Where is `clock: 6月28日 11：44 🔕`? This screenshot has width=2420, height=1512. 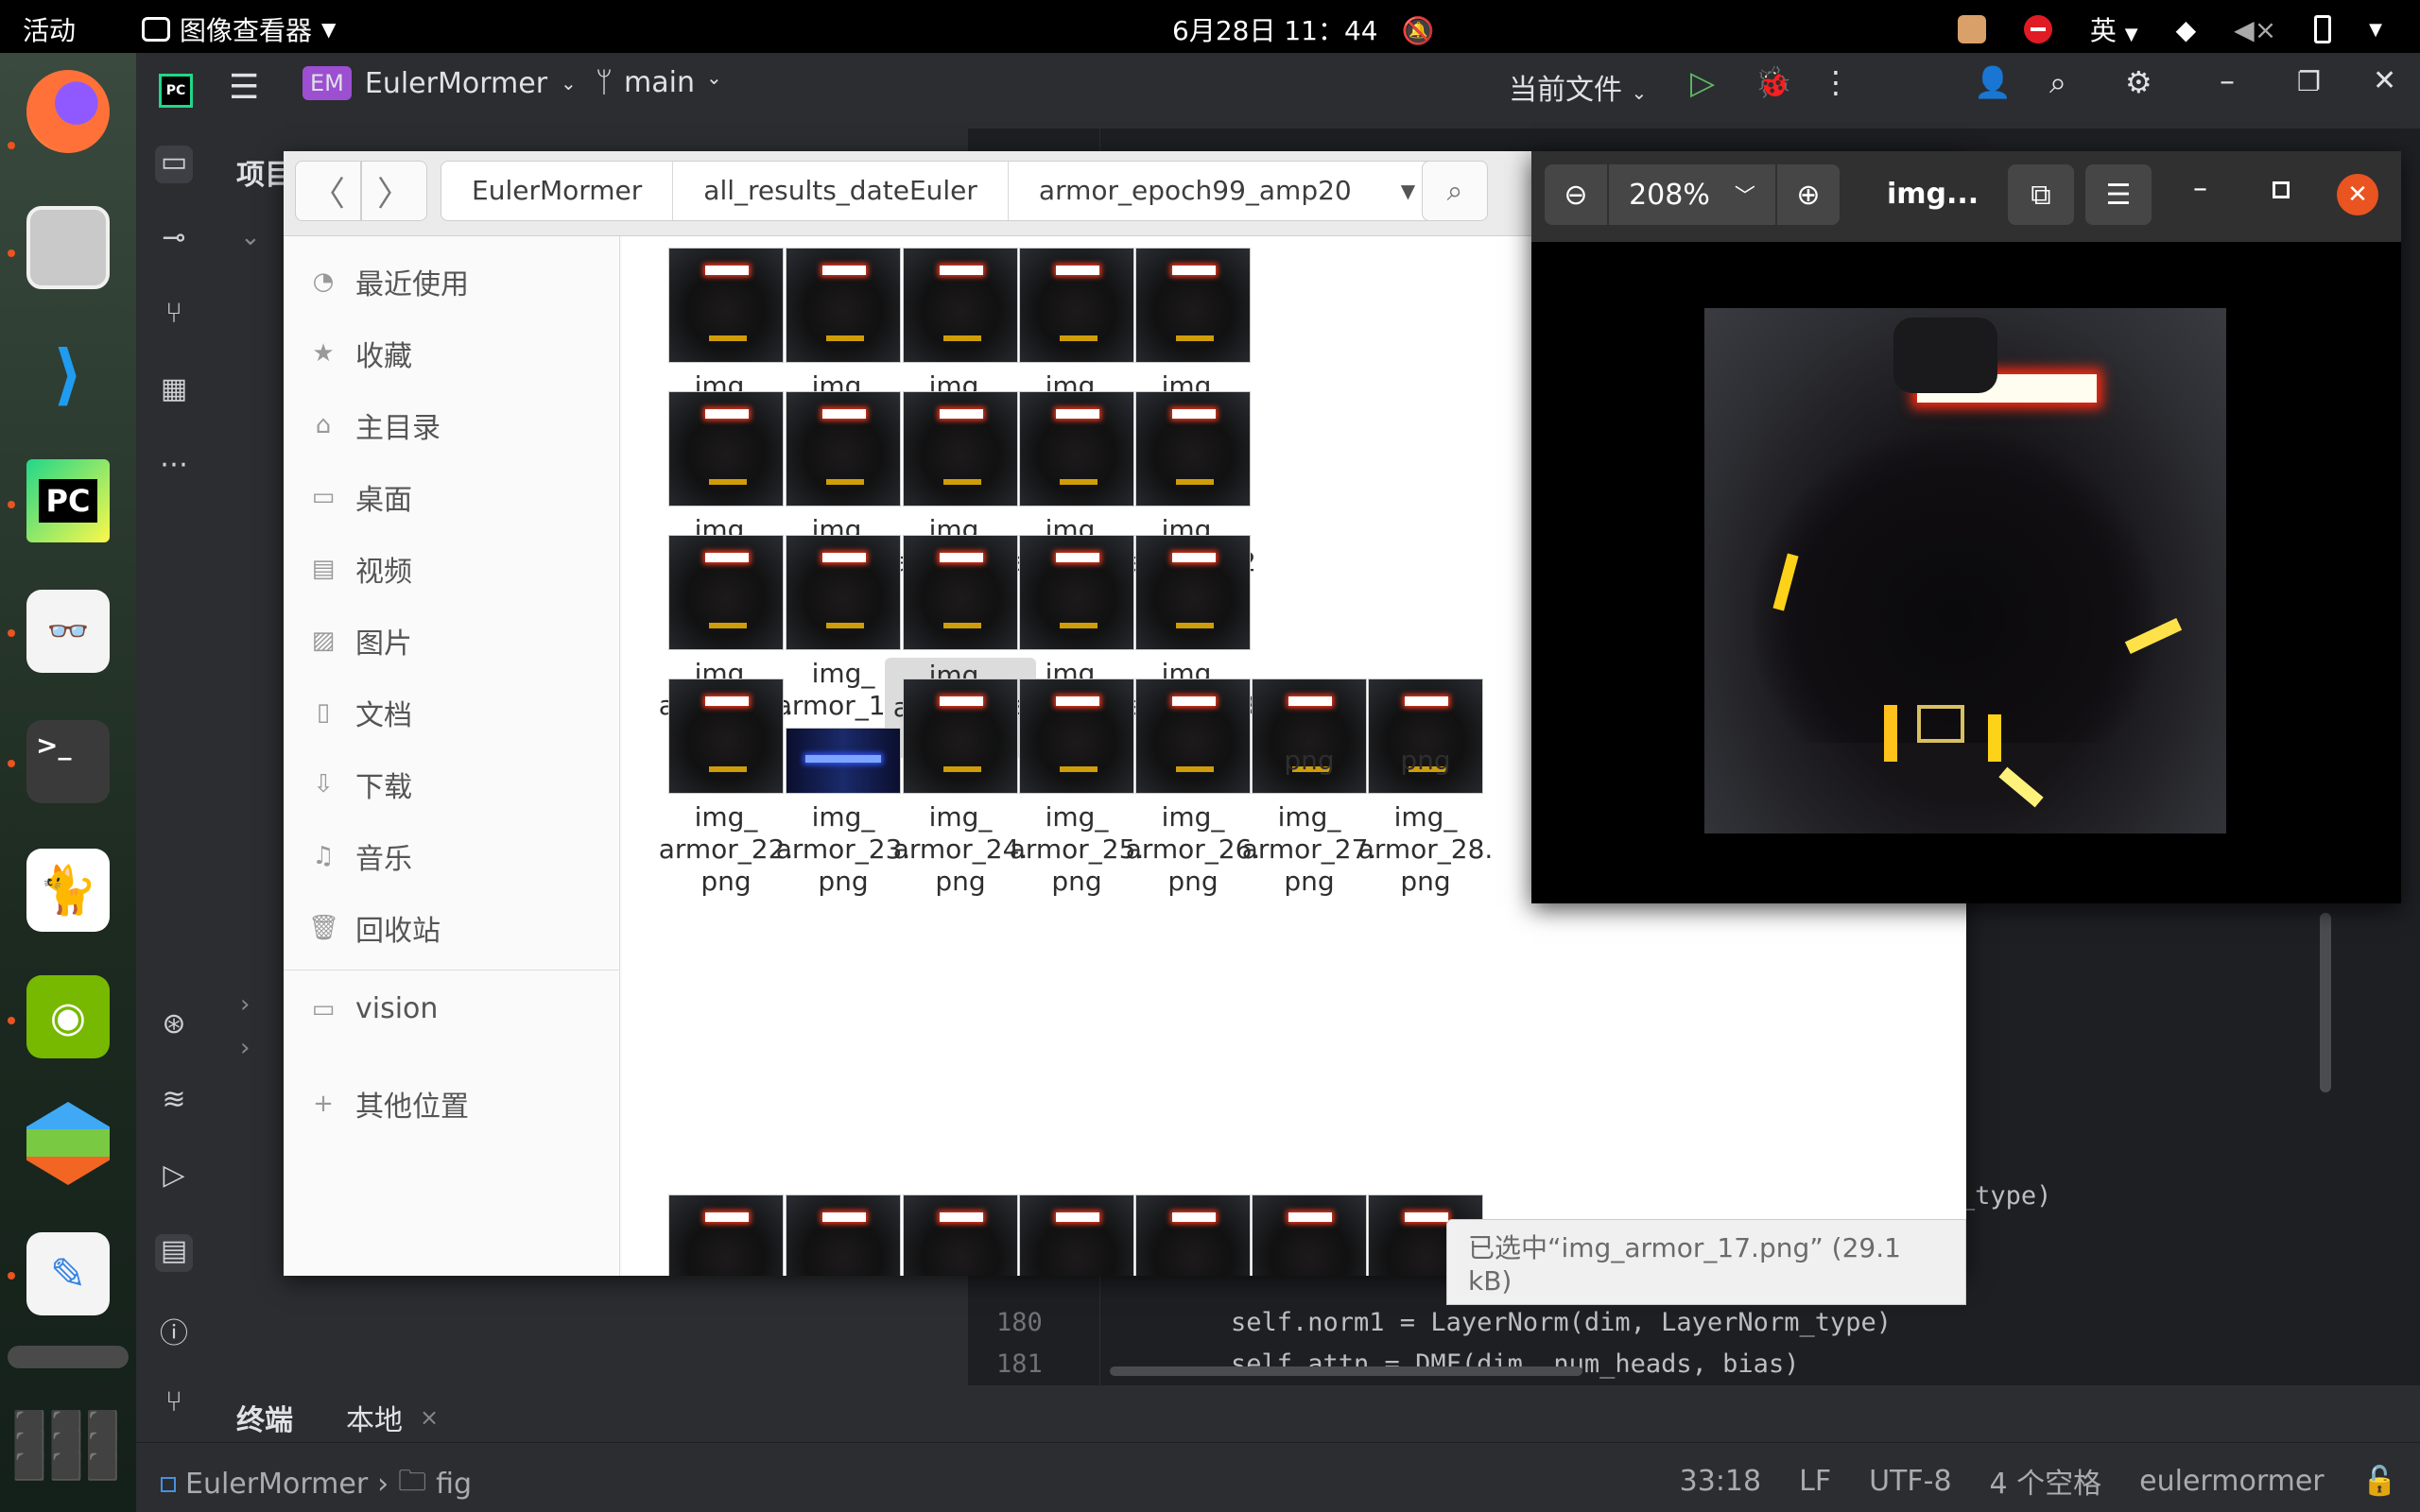
clock: 6月28日 11：44 🔕 is located at coordinates (1303, 29).